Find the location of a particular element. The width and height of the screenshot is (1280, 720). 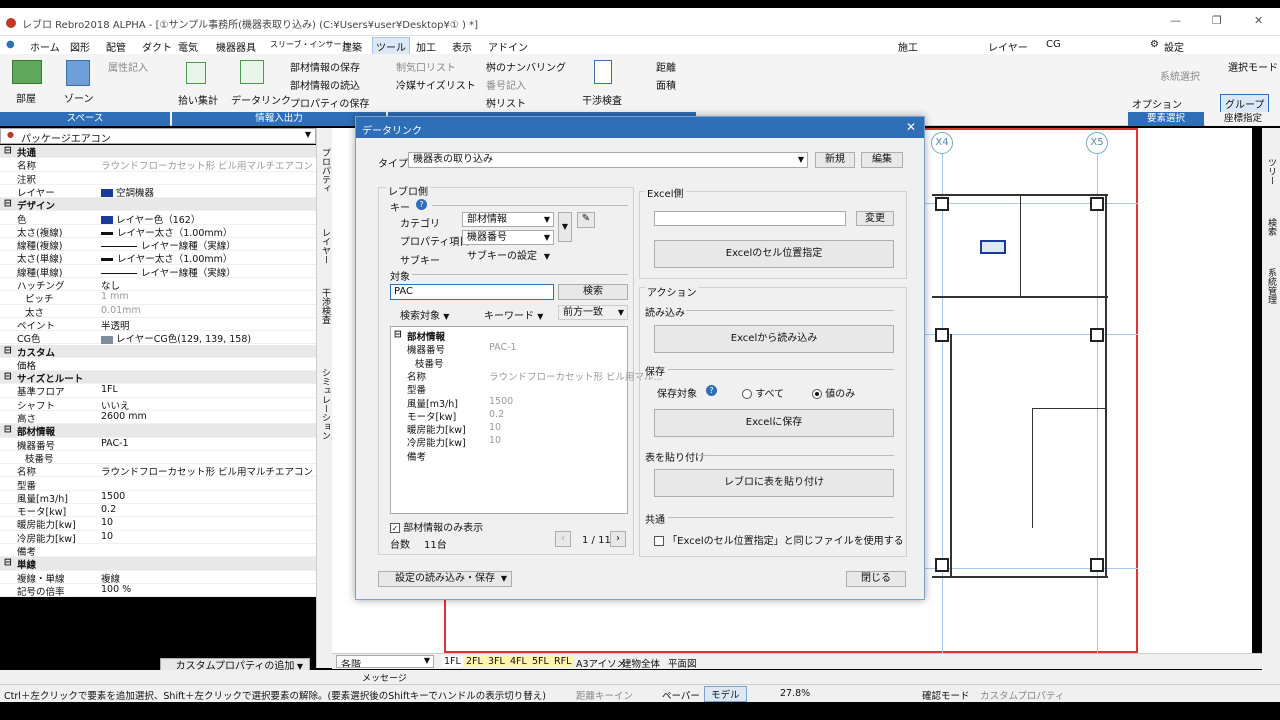

property-value-cell: 1500 is located at coordinates (113, 496).